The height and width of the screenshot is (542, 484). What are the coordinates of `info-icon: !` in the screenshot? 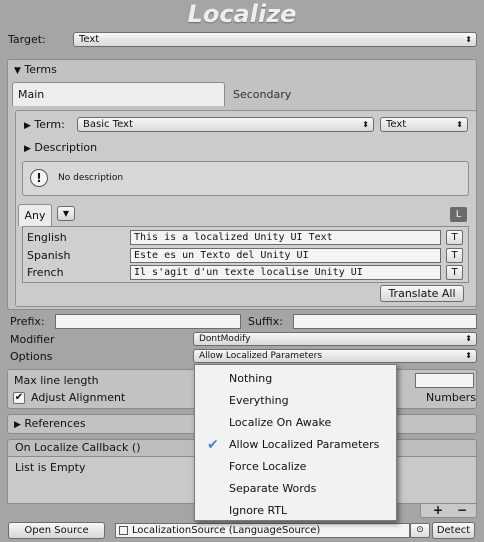 It's located at (39, 178).